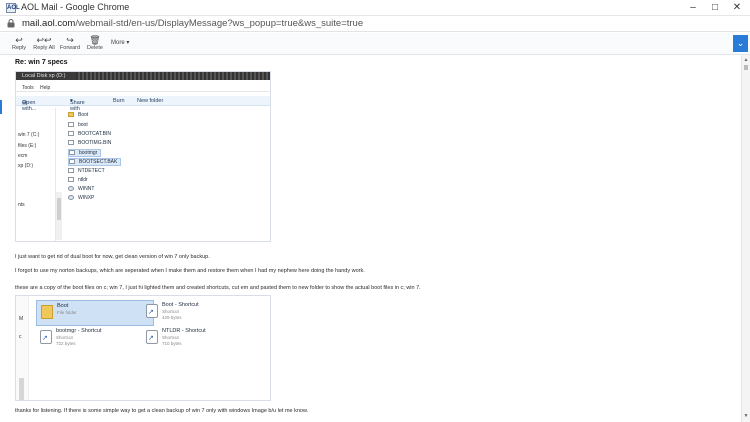  I want to click on file-name: boot, so click(83, 125).